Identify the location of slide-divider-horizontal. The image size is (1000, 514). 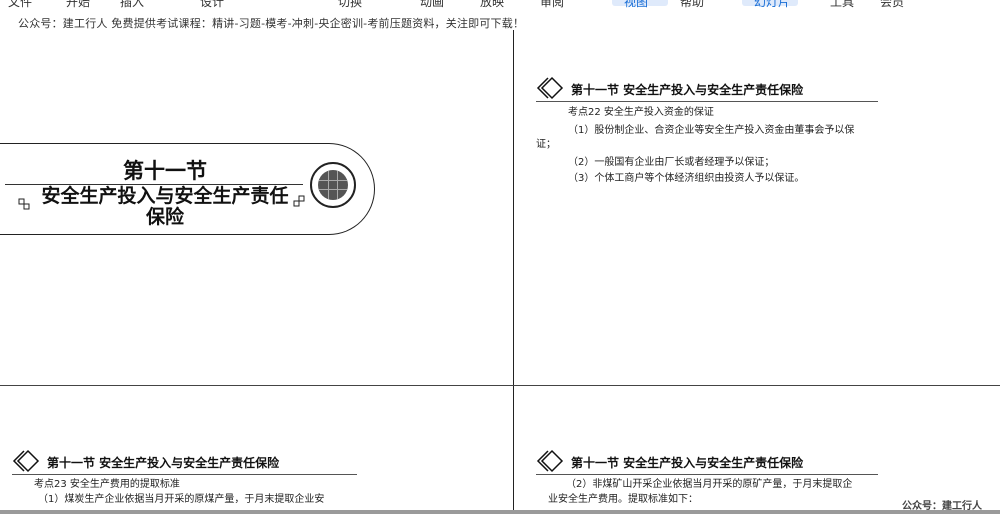
(500, 385).